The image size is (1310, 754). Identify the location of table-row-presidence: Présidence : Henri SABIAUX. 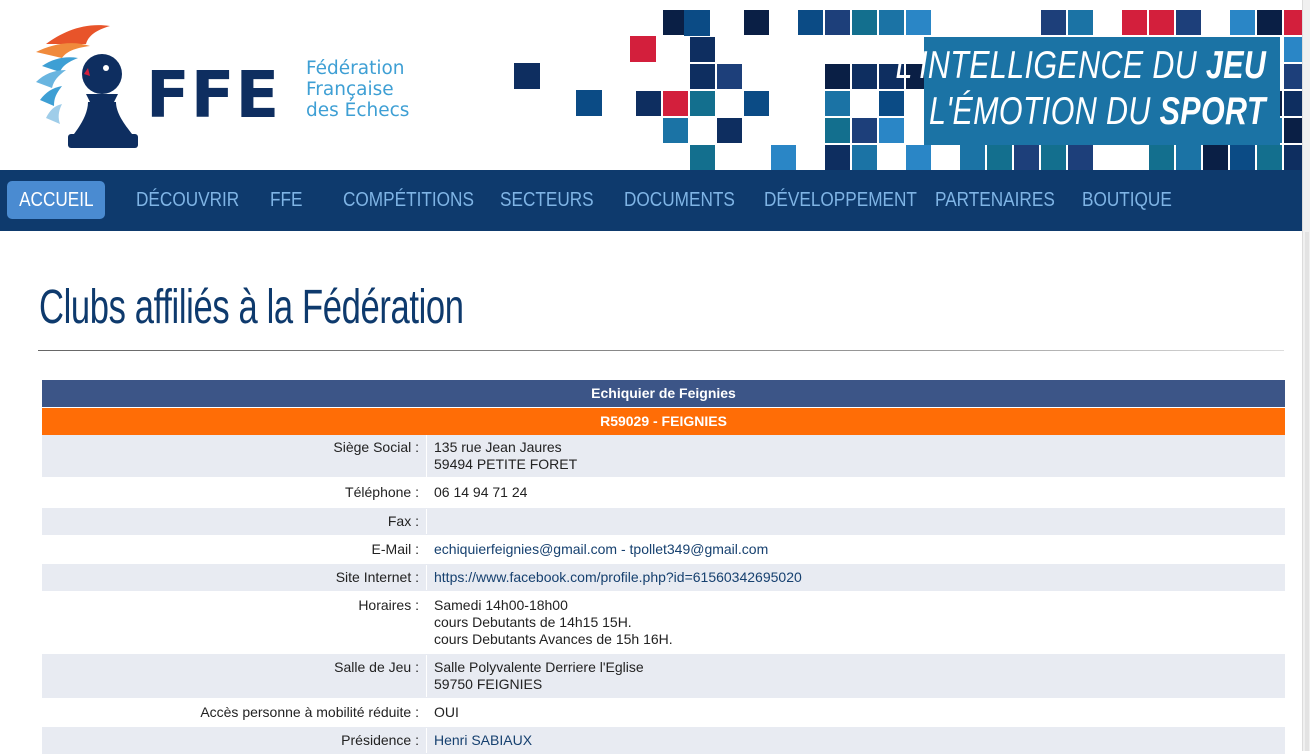
(663, 740).